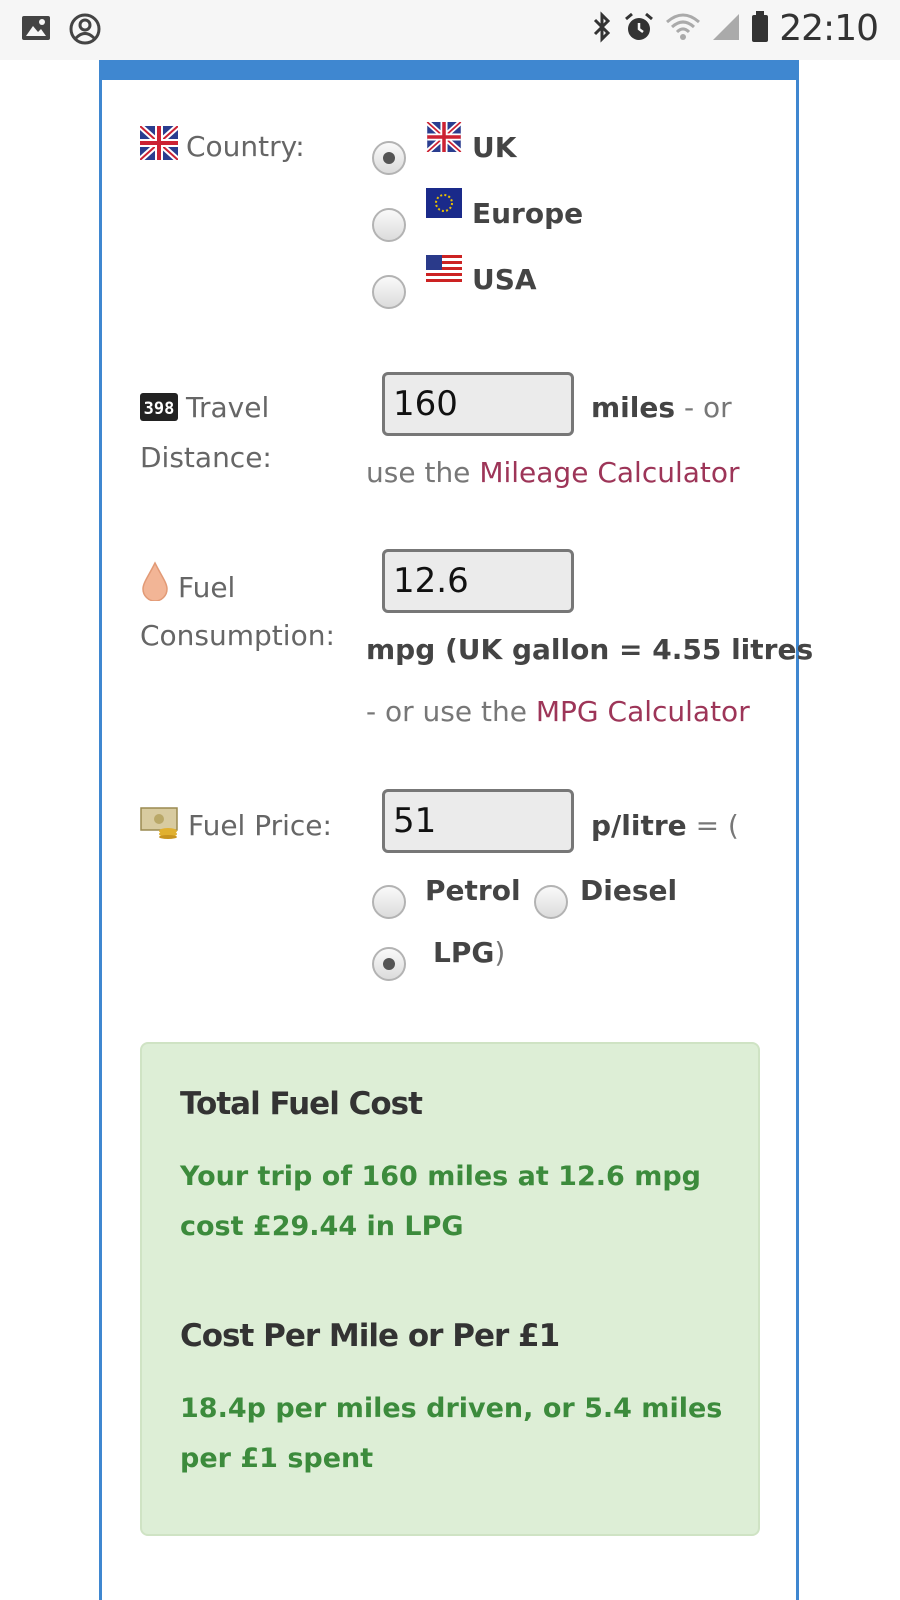 This screenshot has height=1600, width=900. I want to click on card-header-bar, so click(449, 70).